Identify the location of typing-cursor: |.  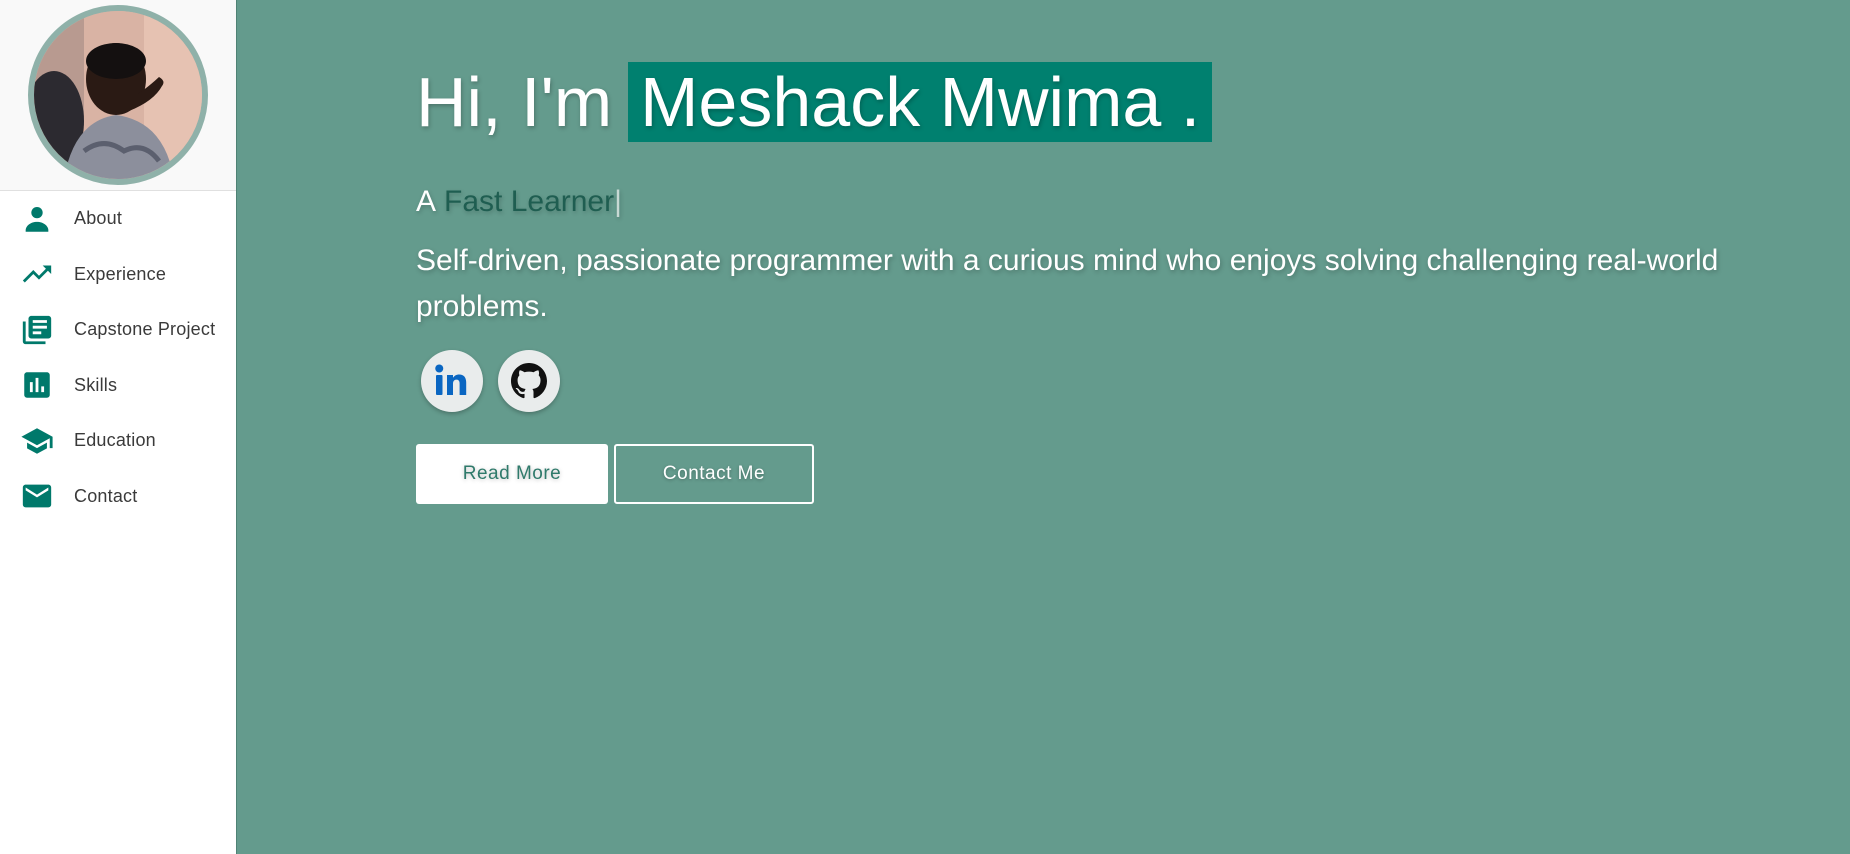
(618, 201).